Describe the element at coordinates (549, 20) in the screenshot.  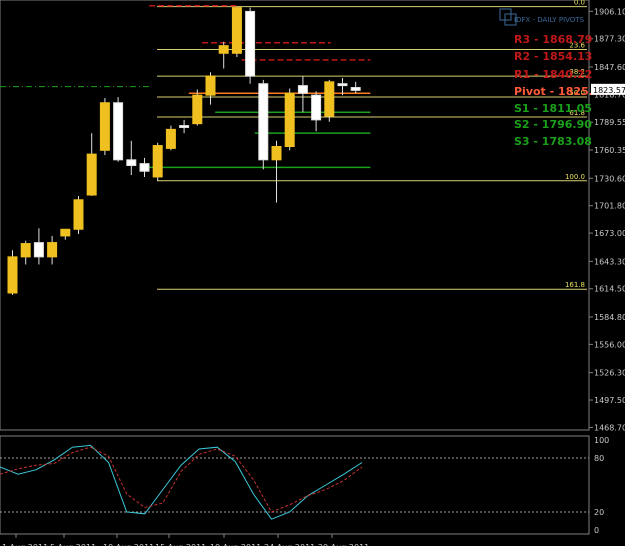
I see `brand-label: IDFX - DAILY PIVOTS` at that location.